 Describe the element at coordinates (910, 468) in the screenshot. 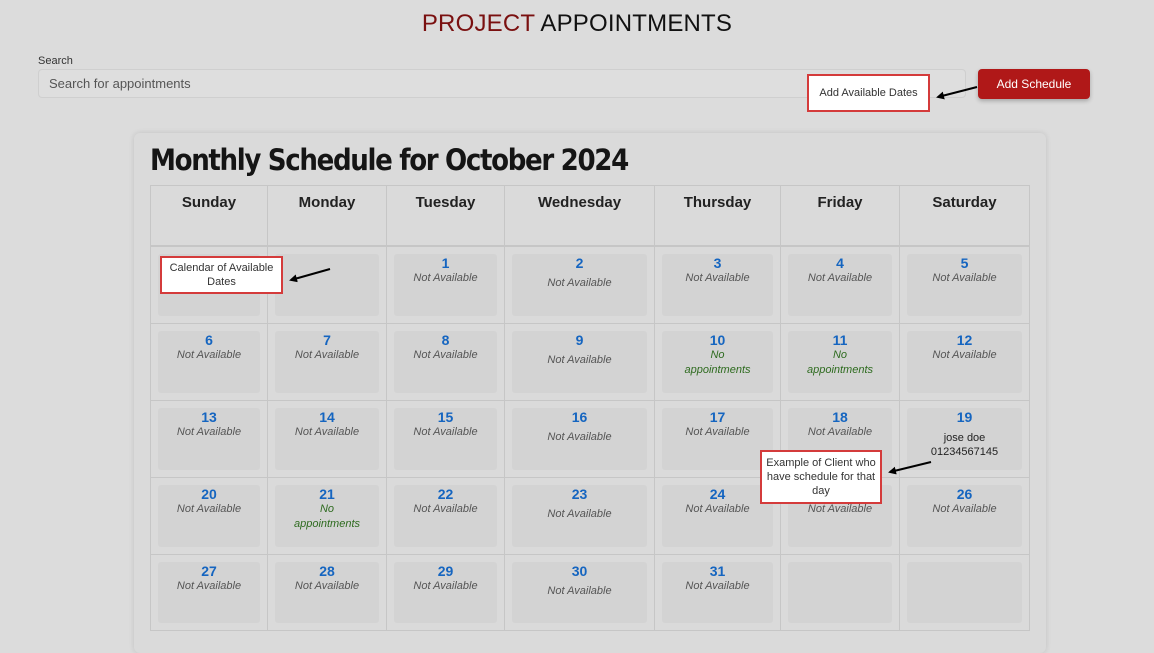

I see `arrow-client-example` at that location.